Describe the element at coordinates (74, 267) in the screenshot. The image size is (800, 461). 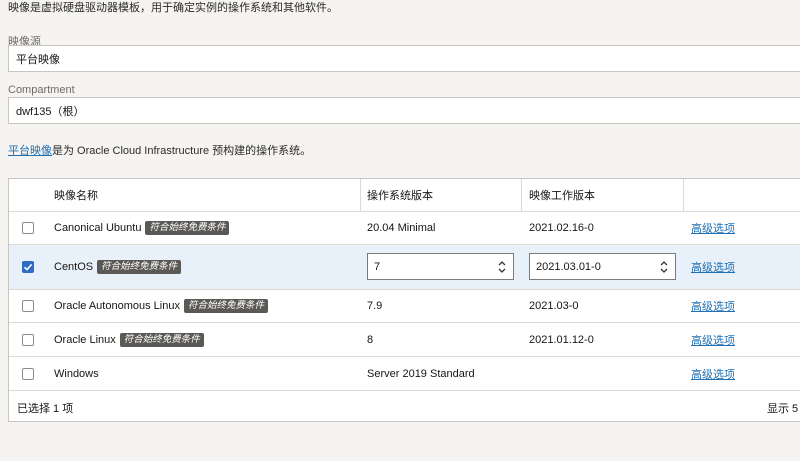
I see `image-name: CentOS` at that location.